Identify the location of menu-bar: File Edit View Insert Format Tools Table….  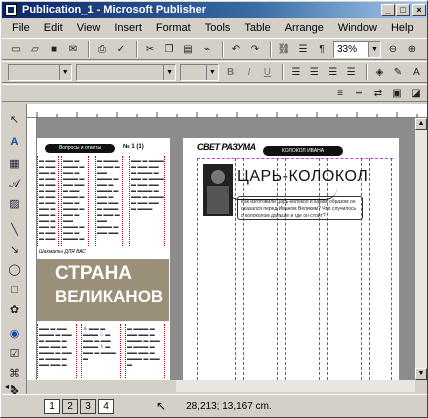
(214, 28).